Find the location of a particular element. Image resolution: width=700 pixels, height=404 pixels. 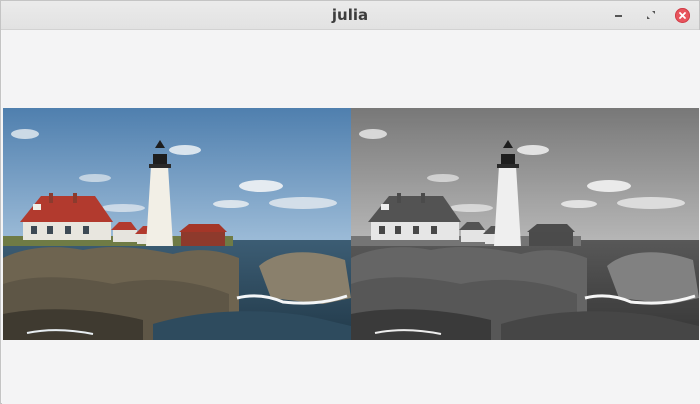

close-icon is located at coordinates (682, 15).